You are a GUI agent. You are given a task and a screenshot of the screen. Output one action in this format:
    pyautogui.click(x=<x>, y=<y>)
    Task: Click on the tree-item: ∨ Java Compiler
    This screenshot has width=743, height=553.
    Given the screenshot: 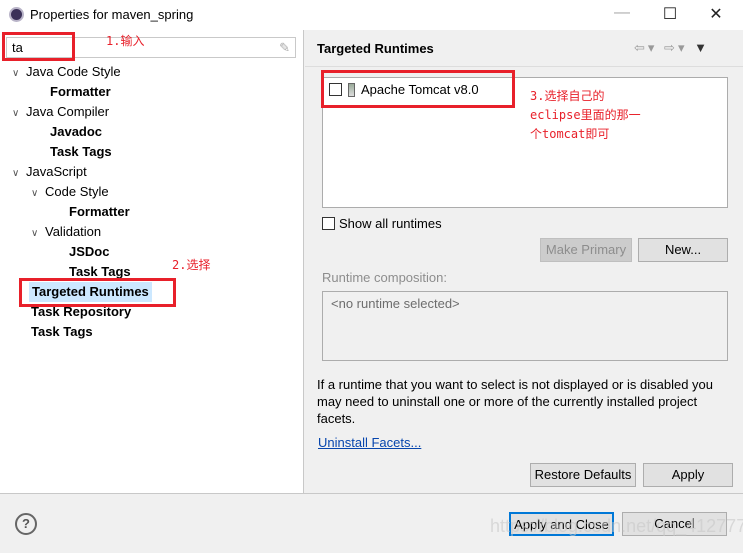 What is the action you would take?
    pyautogui.click(x=60, y=112)
    